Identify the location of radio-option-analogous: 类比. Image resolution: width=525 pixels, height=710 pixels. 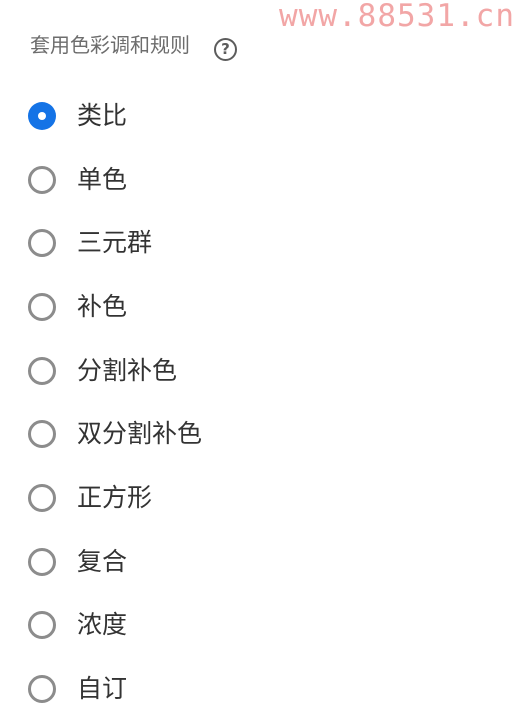
(115, 116).